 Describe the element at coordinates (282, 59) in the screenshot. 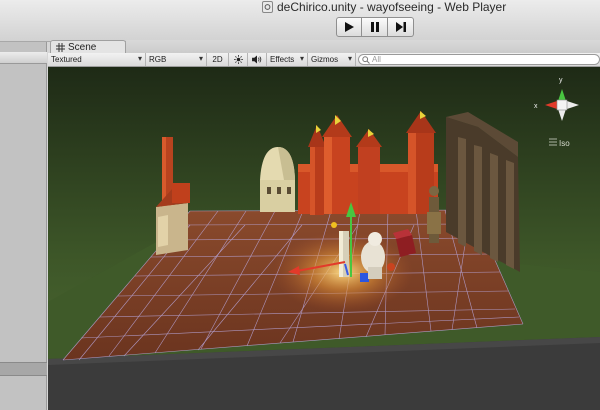

I see `effects-label: Effects` at that location.